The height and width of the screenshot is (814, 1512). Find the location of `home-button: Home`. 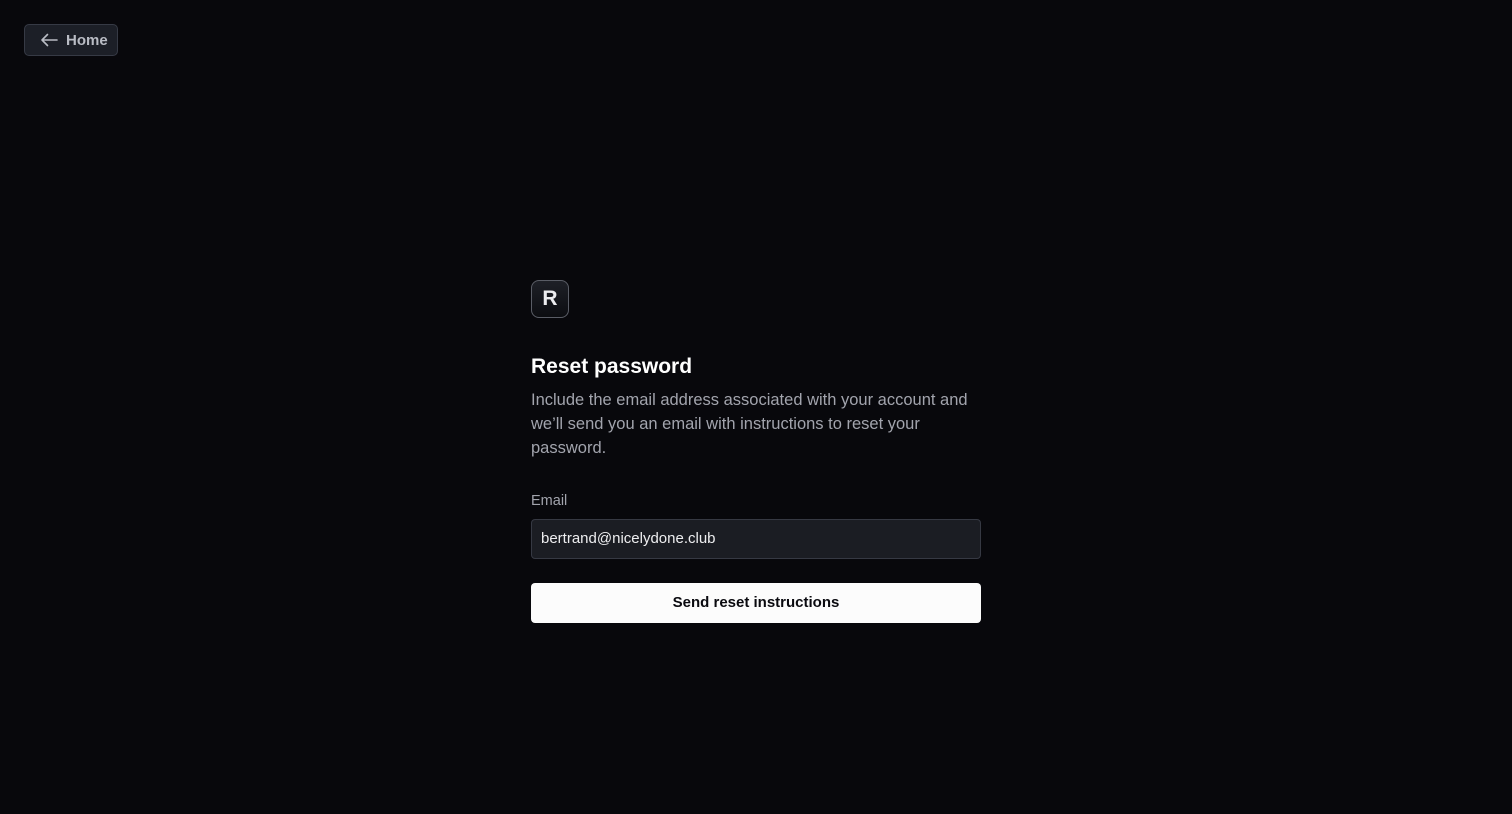

home-button: Home is located at coordinates (71, 40).